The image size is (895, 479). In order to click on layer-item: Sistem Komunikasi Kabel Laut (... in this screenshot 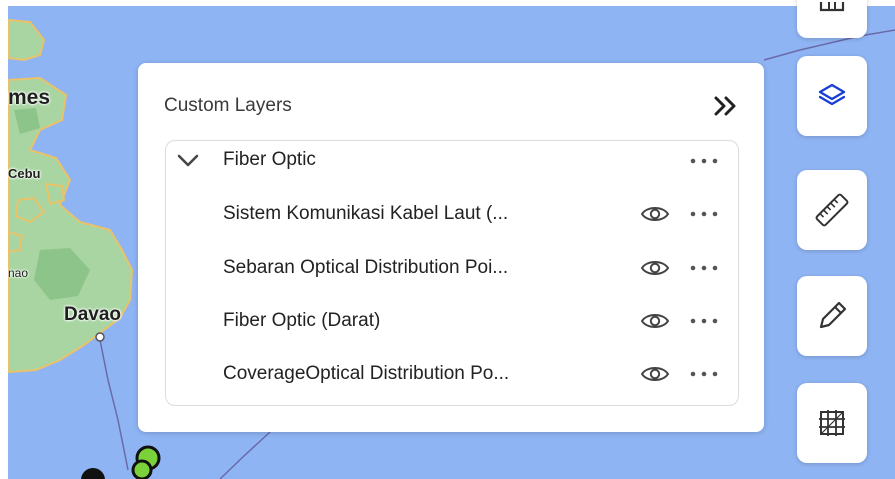, I will do `click(452, 214)`.